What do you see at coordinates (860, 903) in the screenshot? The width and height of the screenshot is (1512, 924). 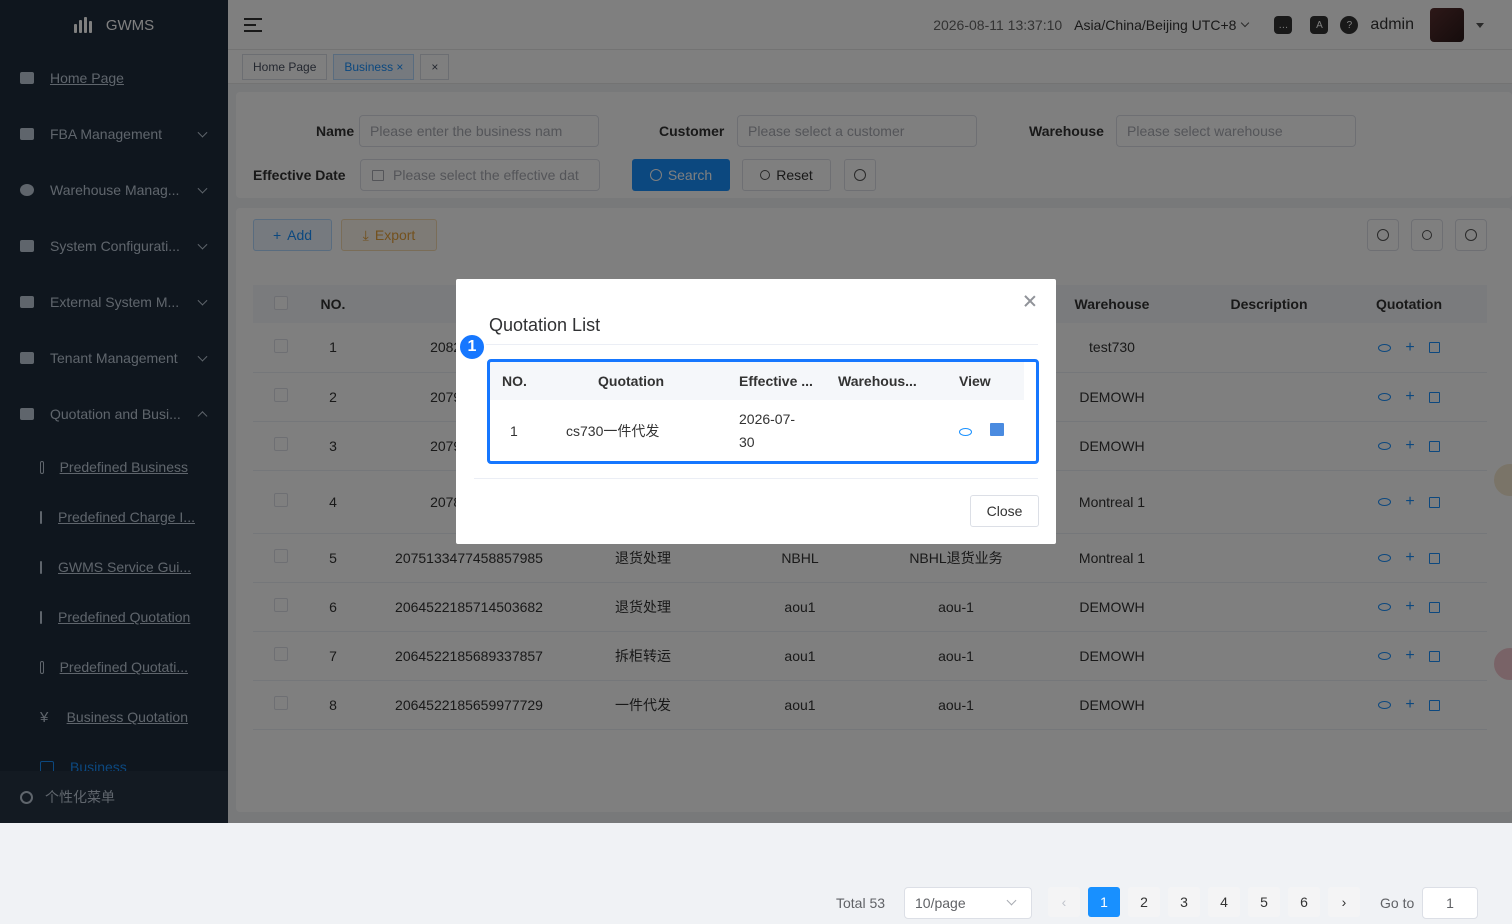 I see `total-count: Total 53` at bounding box center [860, 903].